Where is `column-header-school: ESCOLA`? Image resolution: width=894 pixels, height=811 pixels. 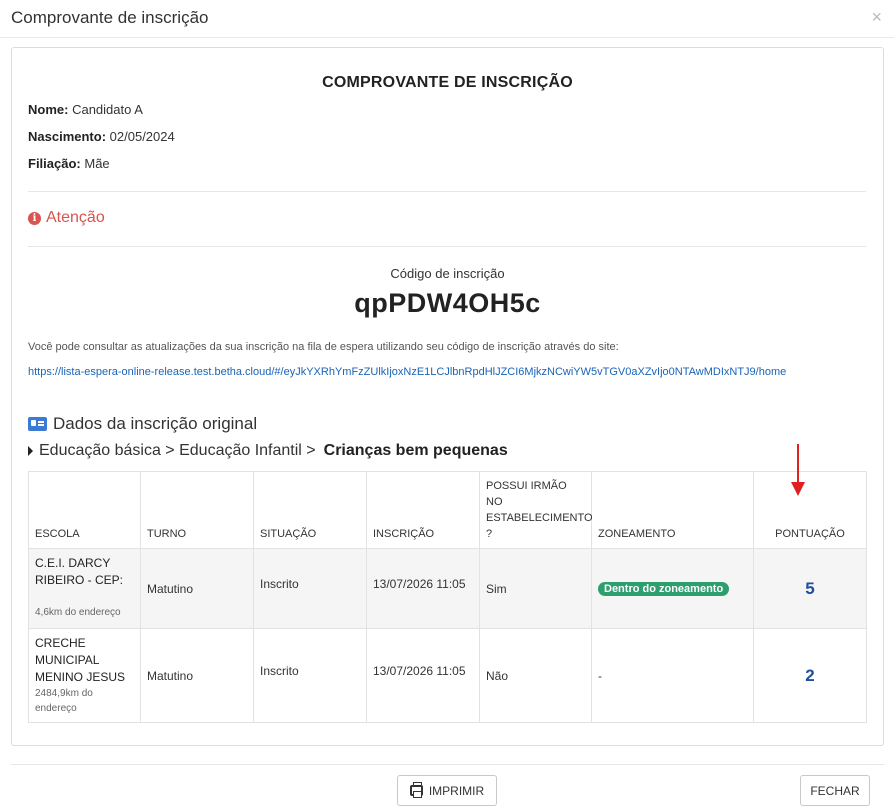 column-header-school: ESCOLA is located at coordinates (84, 510).